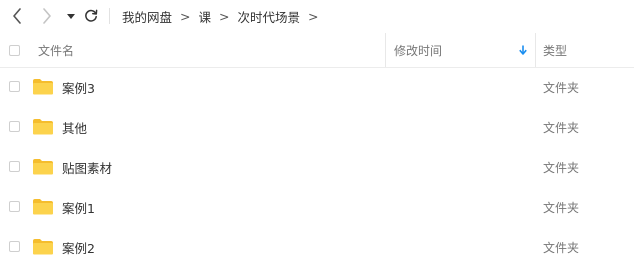  I want to click on select-all-checkbox, so click(14, 50).